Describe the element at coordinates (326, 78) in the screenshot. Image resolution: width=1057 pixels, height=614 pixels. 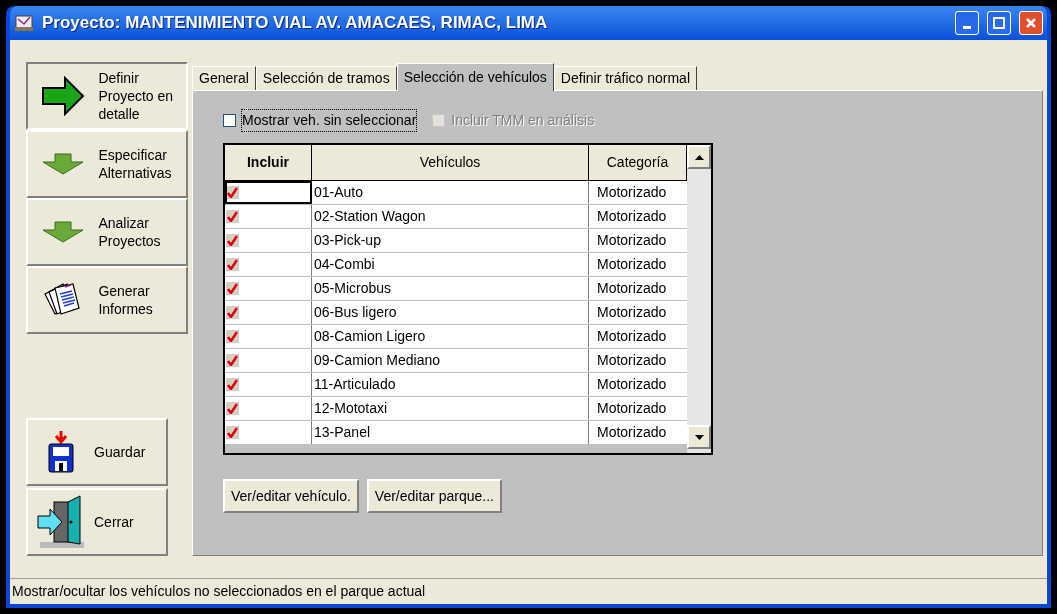
I see `tab: Selección de tramos` at that location.